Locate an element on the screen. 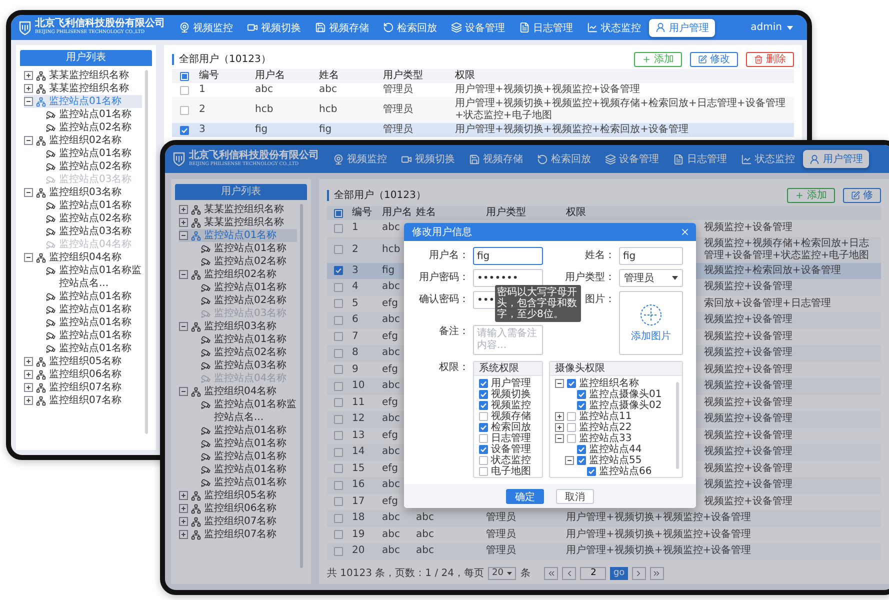  table-cell-text: 12 is located at coordinates (358, 419).